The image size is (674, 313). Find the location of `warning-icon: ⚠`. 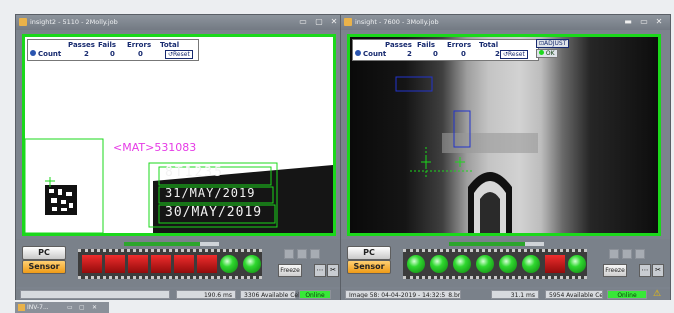

warning-icon: ⚠ is located at coordinates (657, 294).